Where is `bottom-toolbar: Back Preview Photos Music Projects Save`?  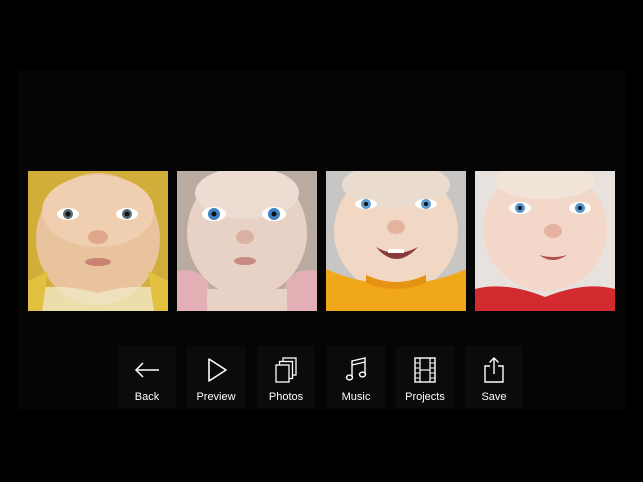
bottom-toolbar: Back Preview Photos Music Projects Save is located at coordinates (321, 377).